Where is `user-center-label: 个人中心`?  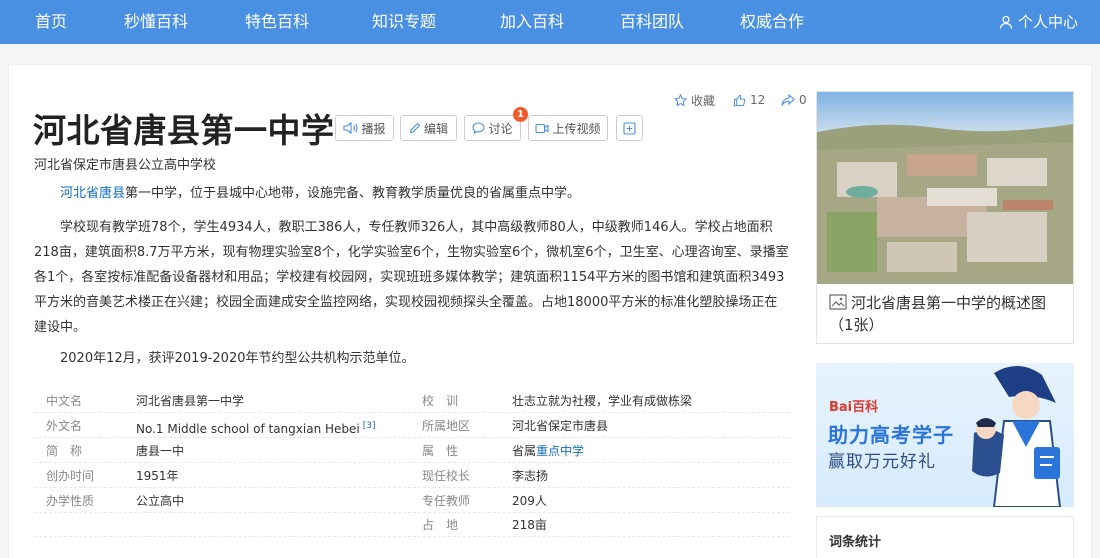
user-center-label: 个人中心 is located at coordinates (1047, 22).